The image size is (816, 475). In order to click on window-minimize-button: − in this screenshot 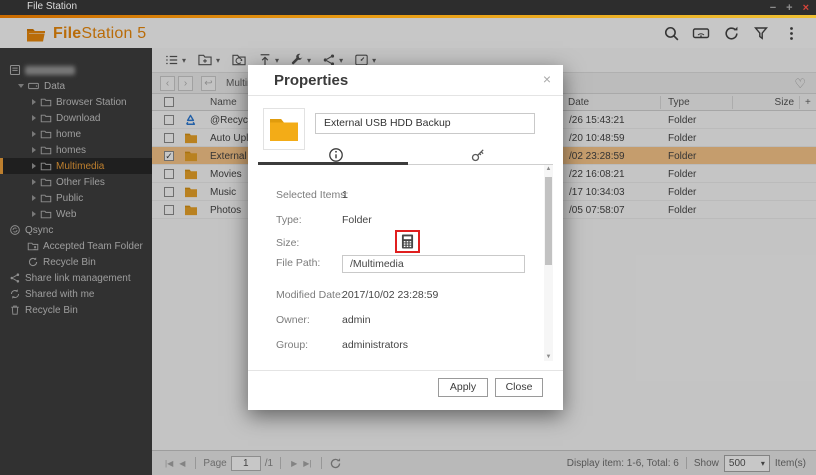, I will do `click(773, 8)`.